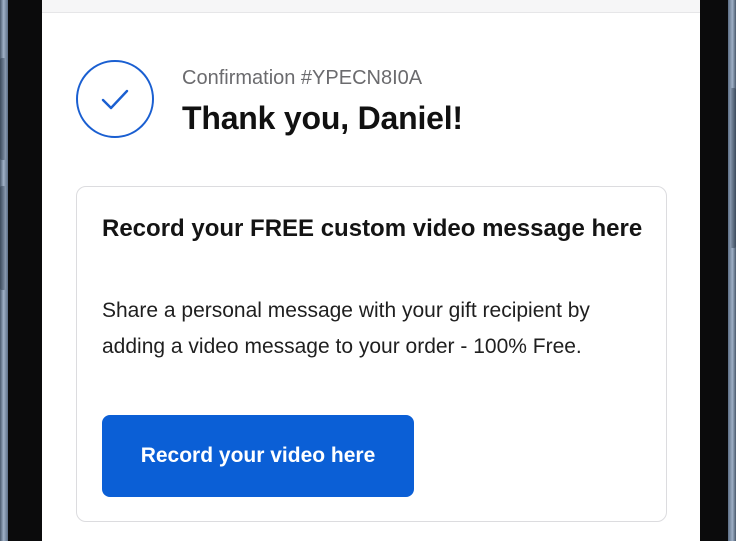 The height and width of the screenshot is (541, 736). I want to click on record-video-button: Record your video here, so click(258, 456).